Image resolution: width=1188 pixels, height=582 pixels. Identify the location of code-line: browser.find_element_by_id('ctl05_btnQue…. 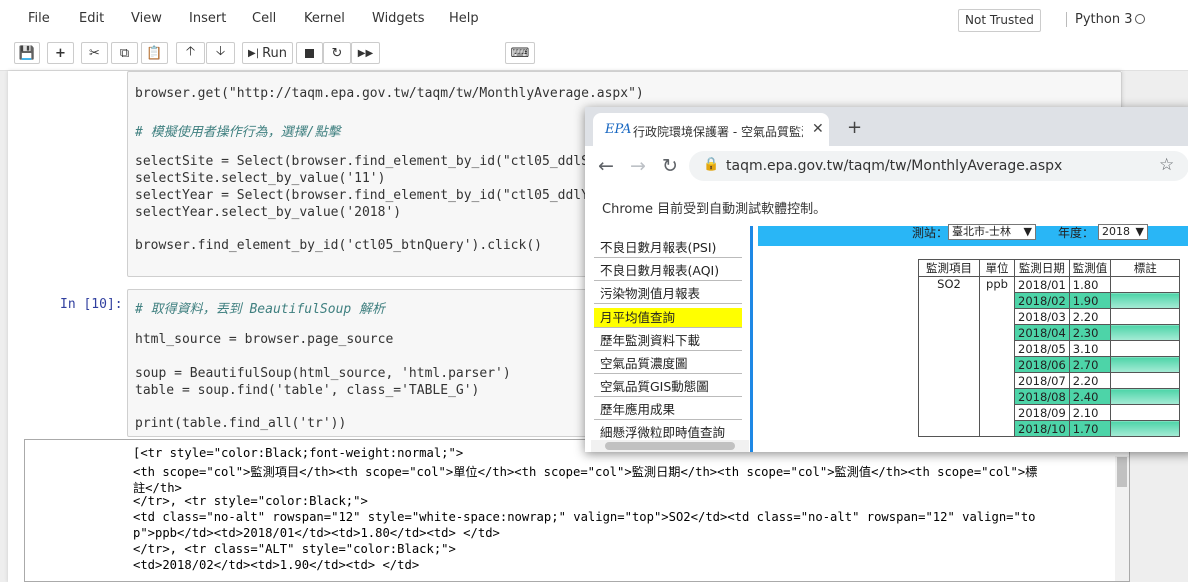
(338, 245).